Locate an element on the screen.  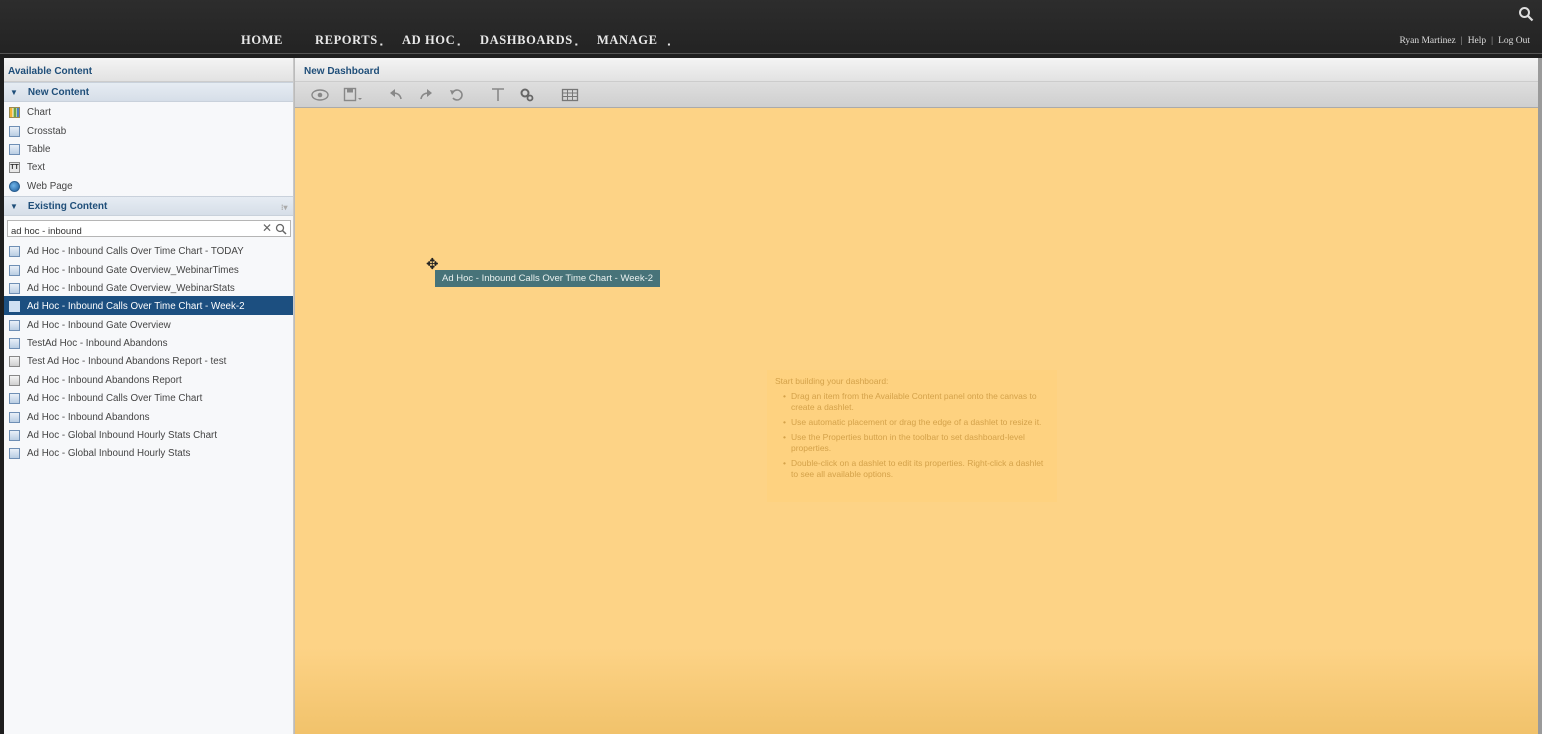
search-input is located at coordinates (123, 231).